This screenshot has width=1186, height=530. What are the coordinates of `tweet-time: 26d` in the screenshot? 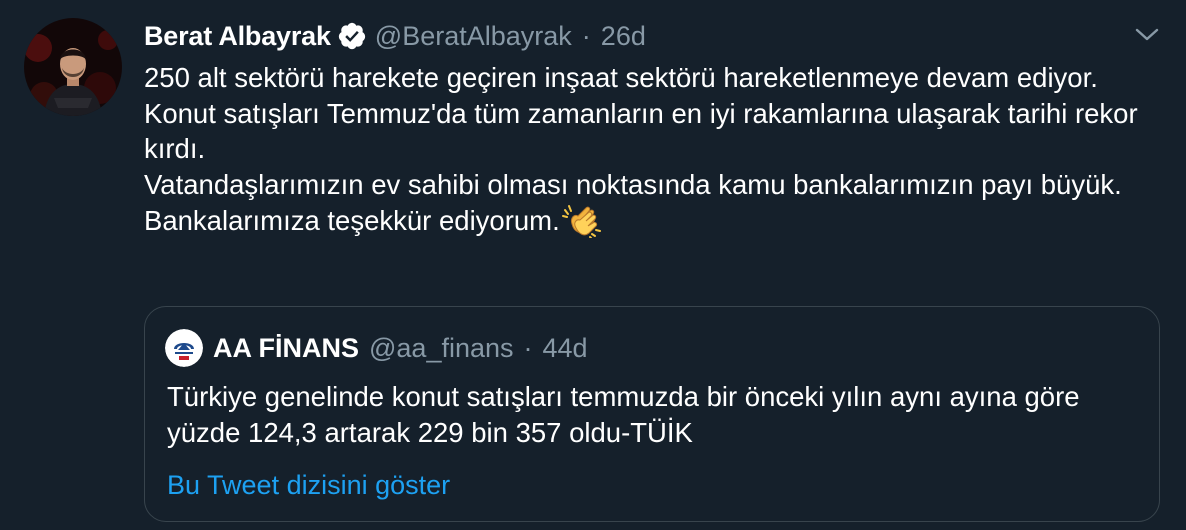 It's located at (623, 36).